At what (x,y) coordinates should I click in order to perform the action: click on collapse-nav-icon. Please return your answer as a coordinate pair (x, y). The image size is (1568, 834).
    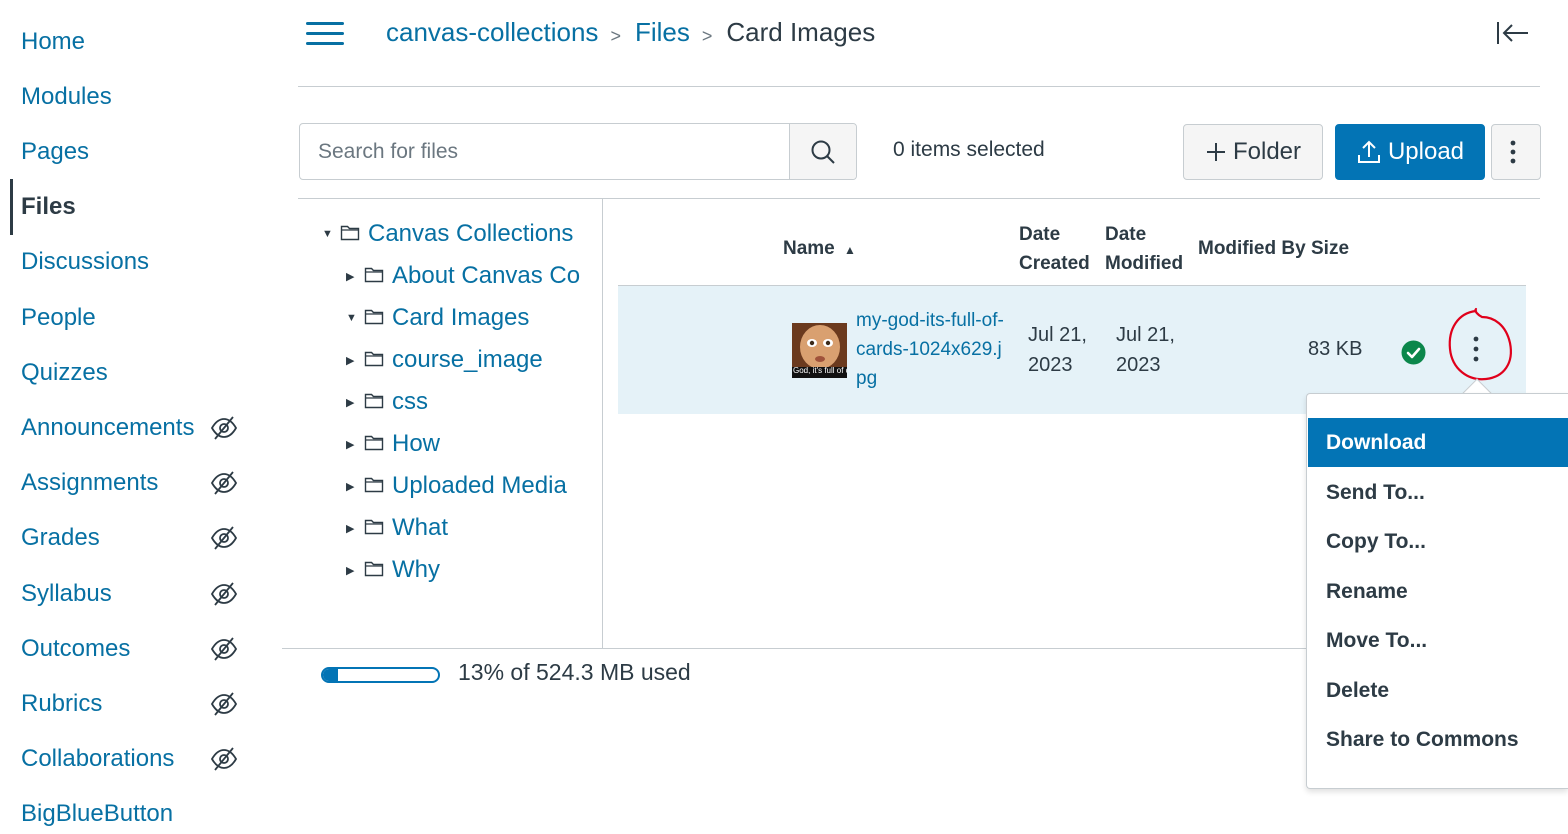
    Looking at the image, I should click on (1513, 33).